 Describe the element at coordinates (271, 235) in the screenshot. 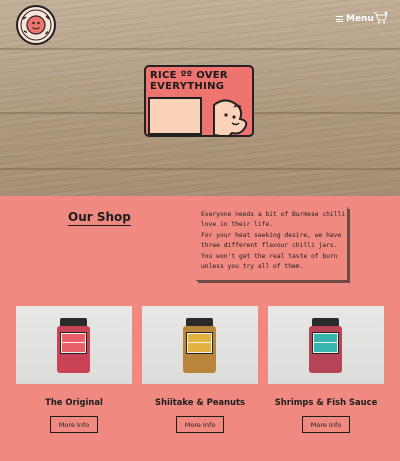

I see `shop-description-line: For your heat seeking desire, we have` at that location.